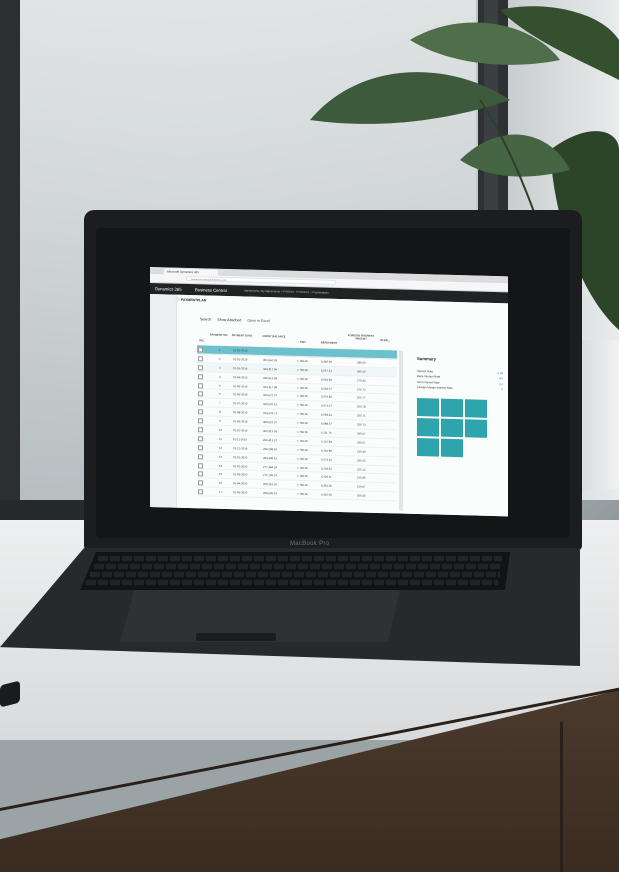  What do you see at coordinates (240, 350) in the screenshot?
I see `payment-date-cell: 01-01-2019` at bounding box center [240, 350].